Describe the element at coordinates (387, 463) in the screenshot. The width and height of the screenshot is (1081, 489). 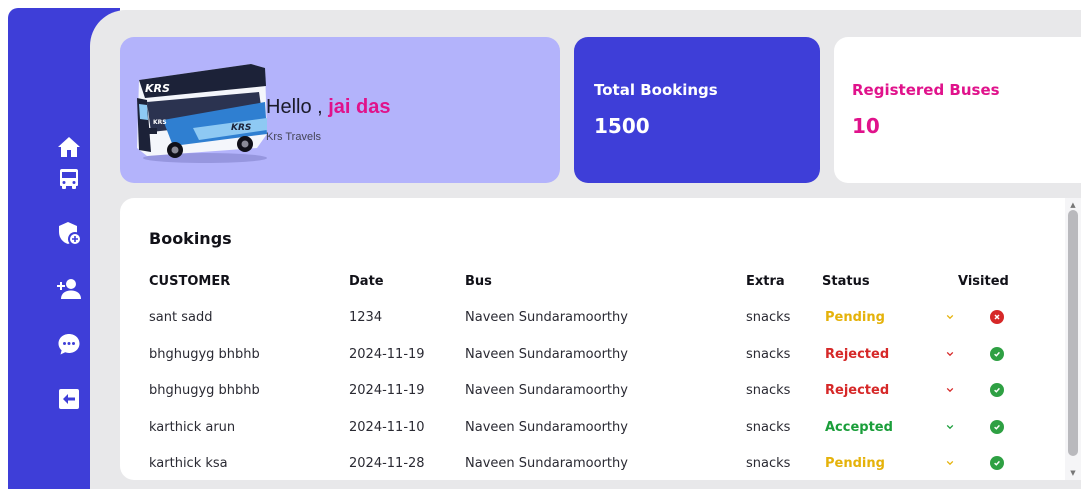
I see `cell-date: 2024-11-28` at that location.